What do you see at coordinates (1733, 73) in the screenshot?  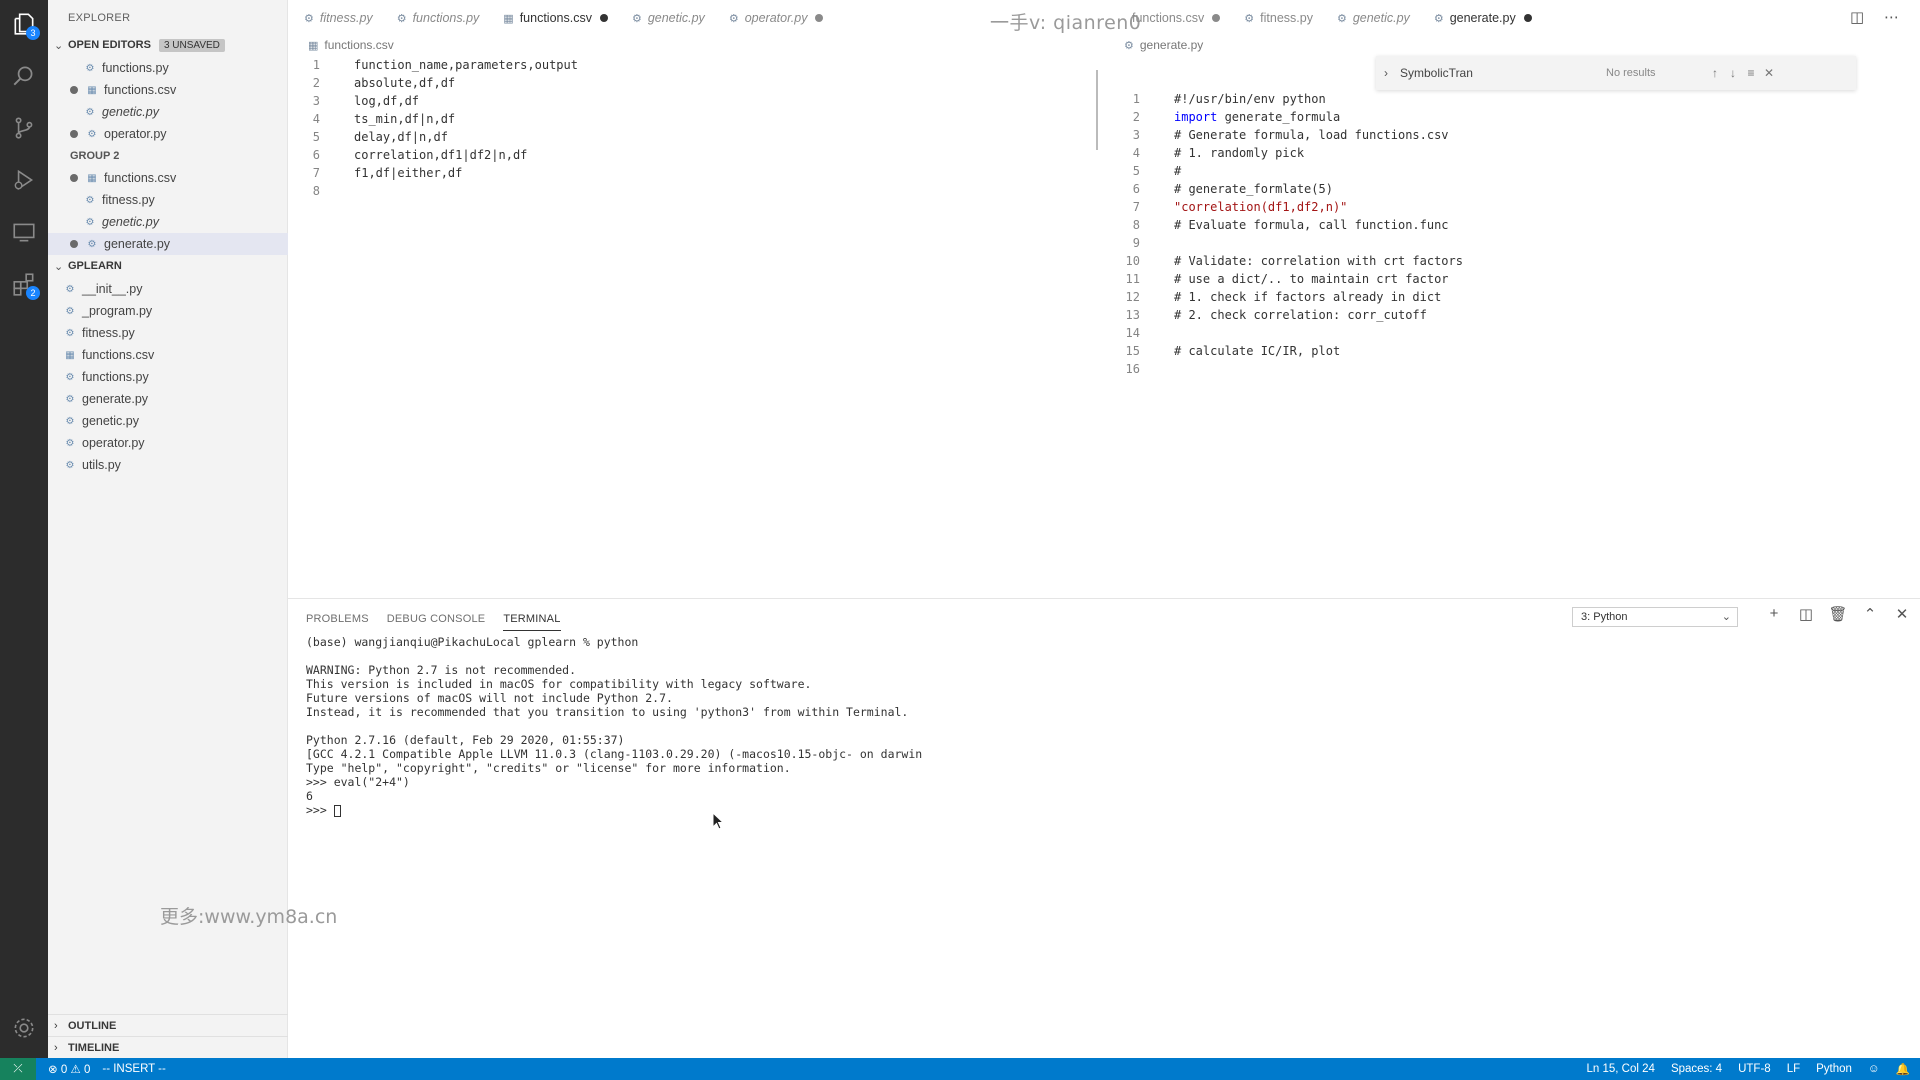 I see `arrow-down-icon: ↓` at bounding box center [1733, 73].